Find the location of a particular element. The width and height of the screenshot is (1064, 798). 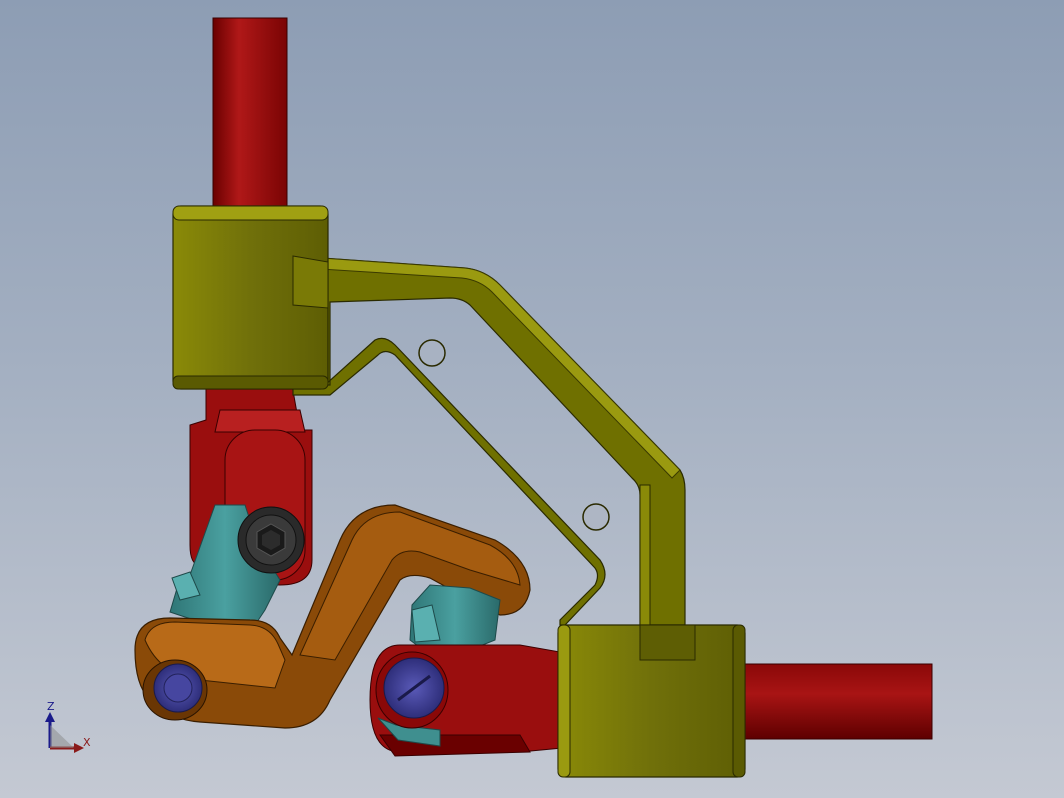

lower-cross-pin is located at coordinates (412, 690).